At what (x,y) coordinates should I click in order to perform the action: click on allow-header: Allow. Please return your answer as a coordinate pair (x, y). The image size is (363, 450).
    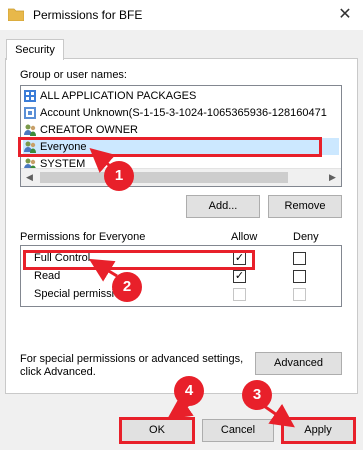
    Looking at the image, I should click on (244, 237).